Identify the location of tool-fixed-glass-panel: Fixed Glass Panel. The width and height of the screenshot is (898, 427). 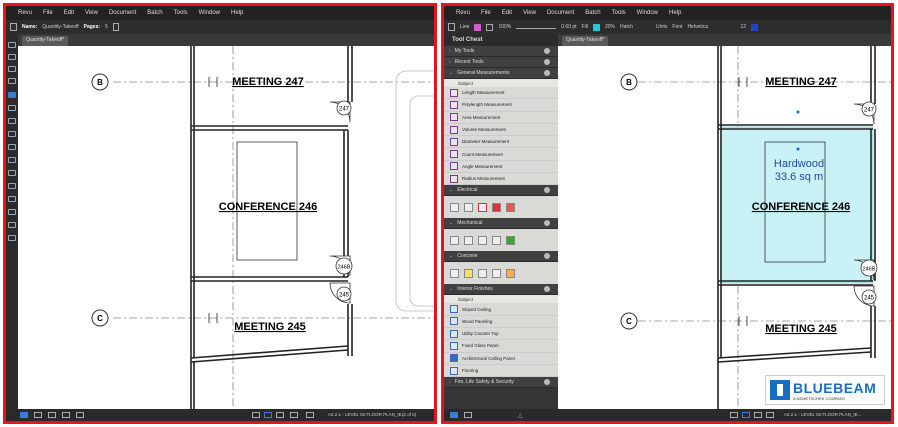
(501, 346).